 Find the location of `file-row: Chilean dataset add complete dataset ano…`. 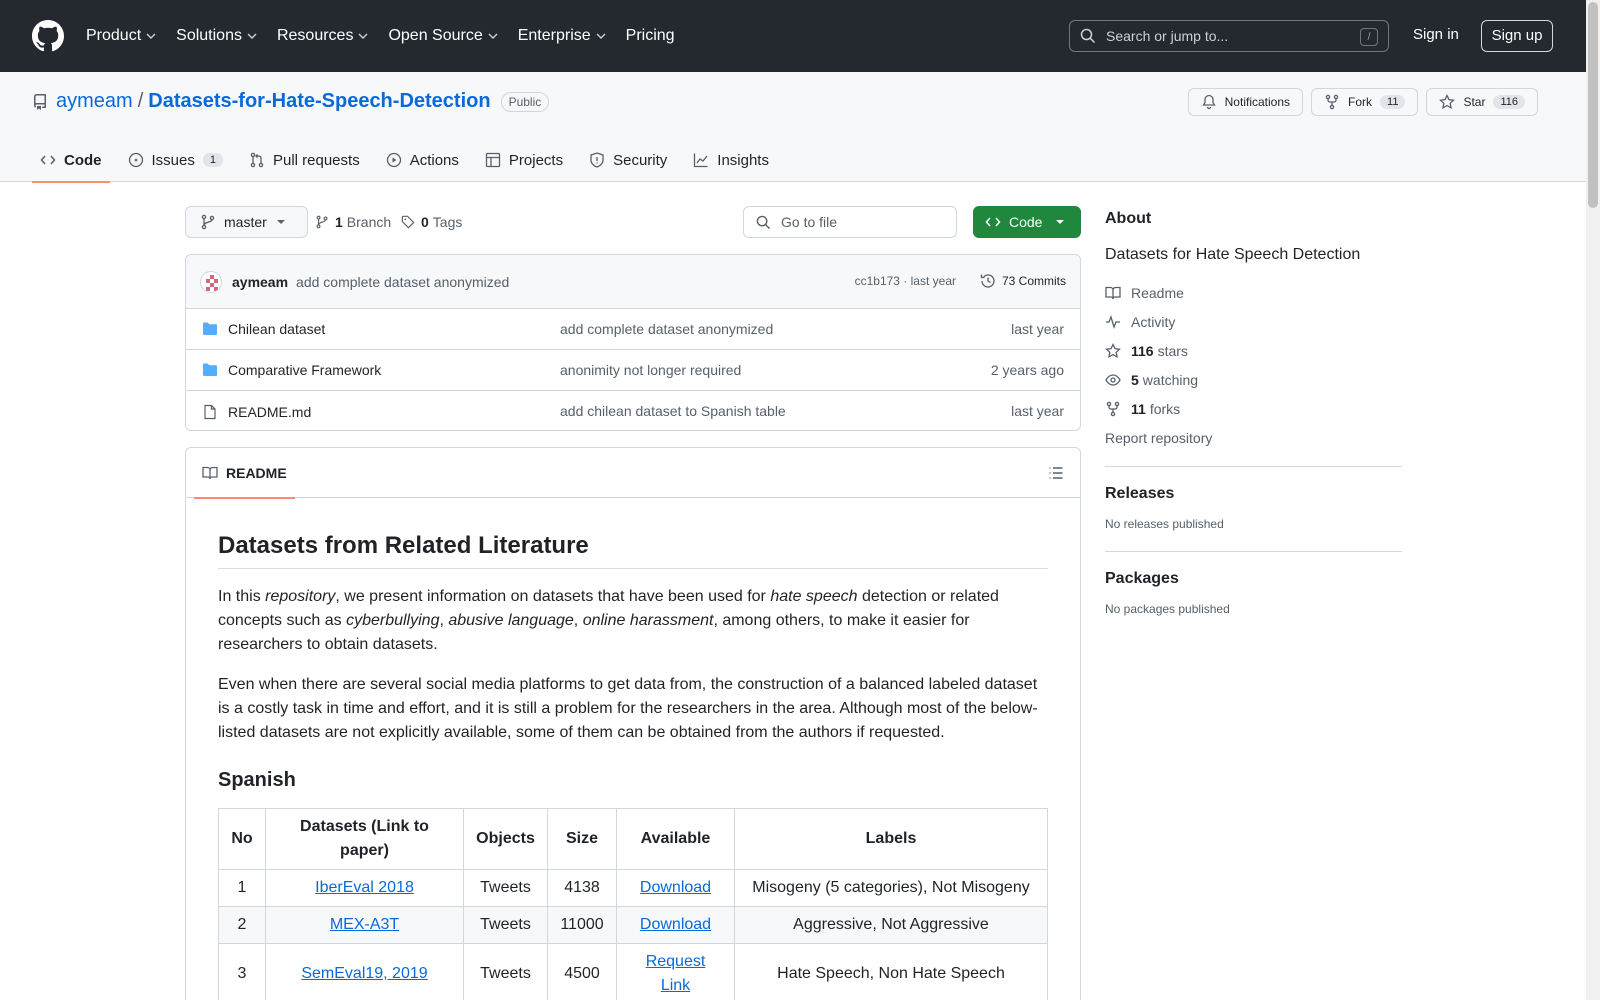

file-row: Chilean dataset add complete dataset ano… is located at coordinates (633, 329).